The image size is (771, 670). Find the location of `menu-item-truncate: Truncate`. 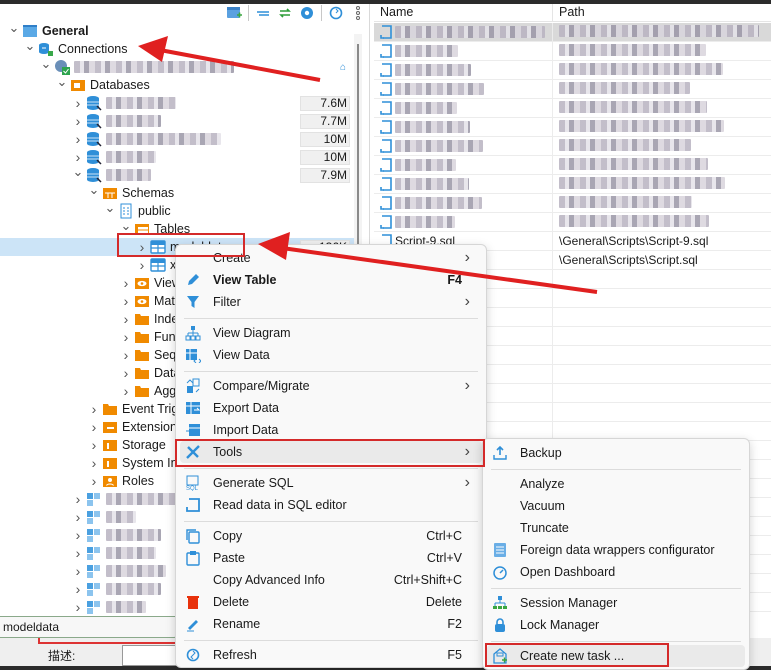

menu-item-truncate: Truncate is located at coordinates (616, 528).